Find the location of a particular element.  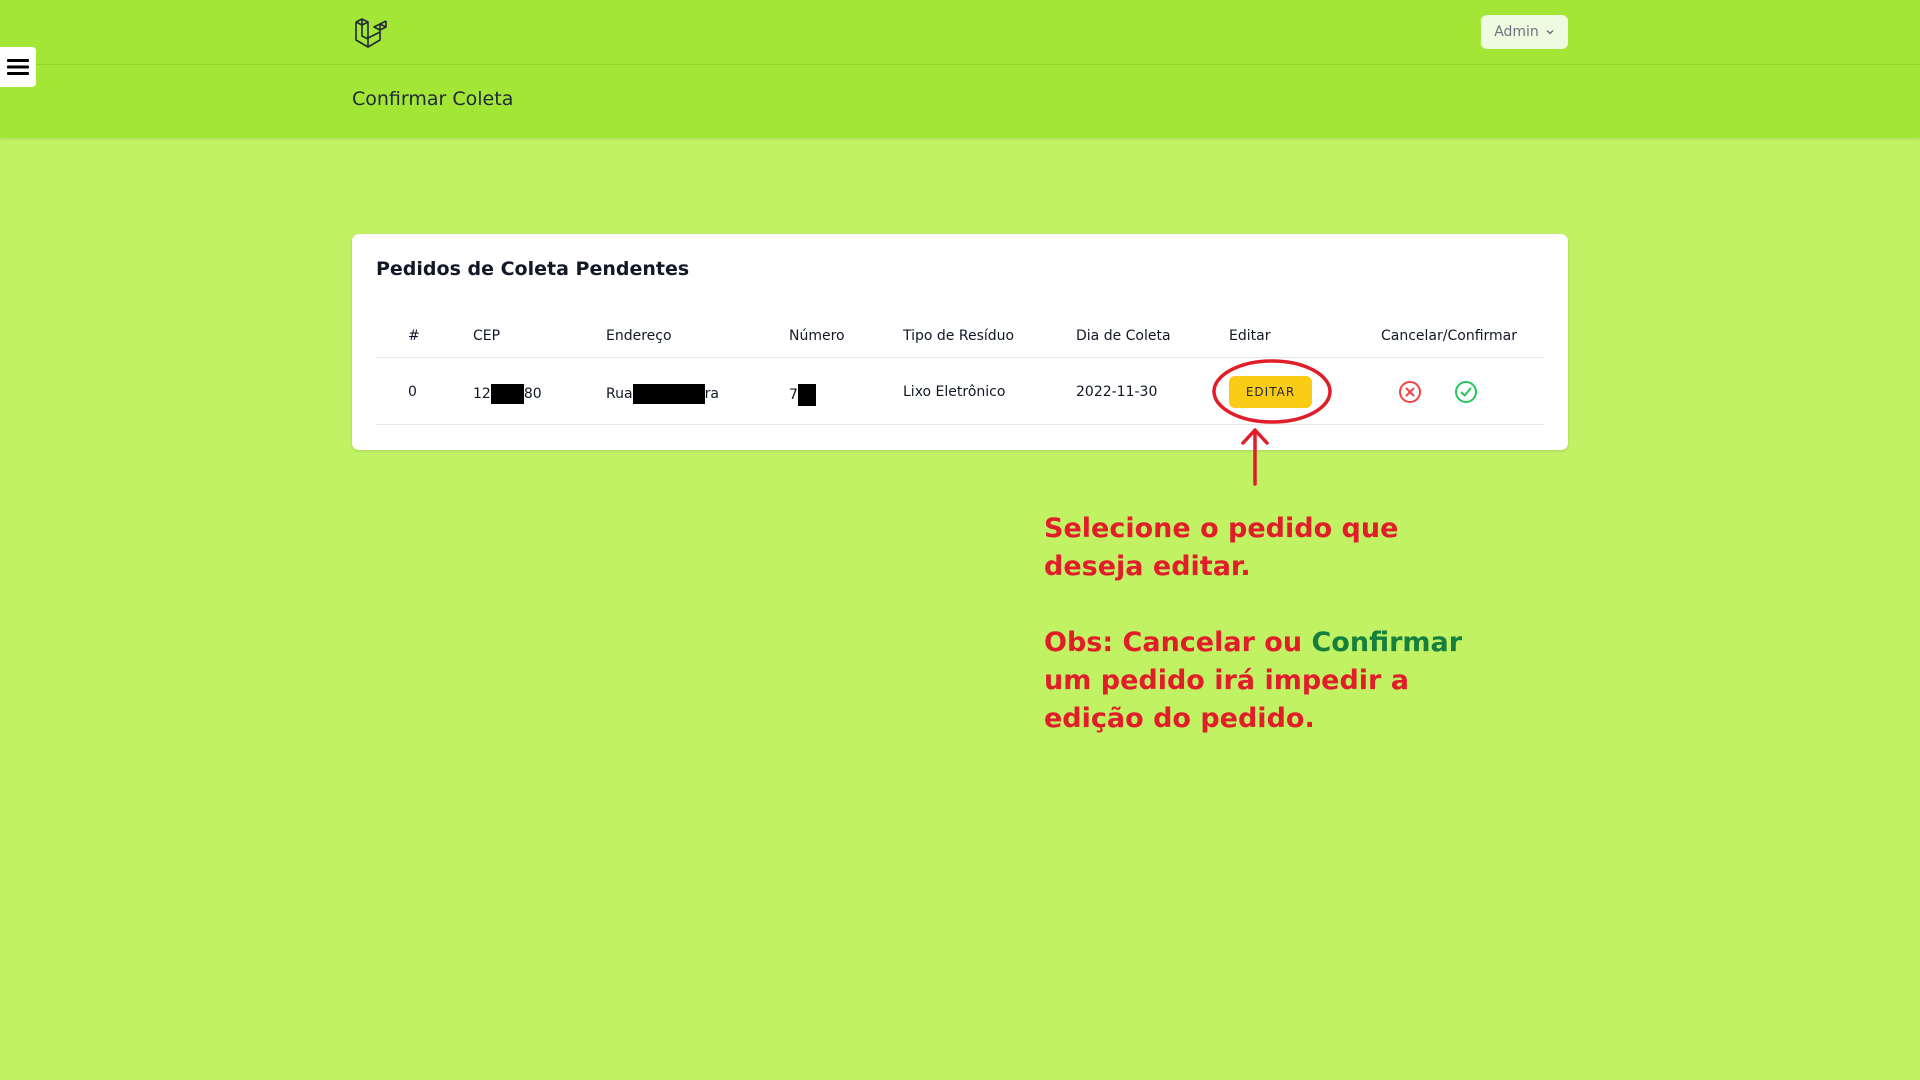

user-menu-button: Admin is located at coordinates (1524, 32).